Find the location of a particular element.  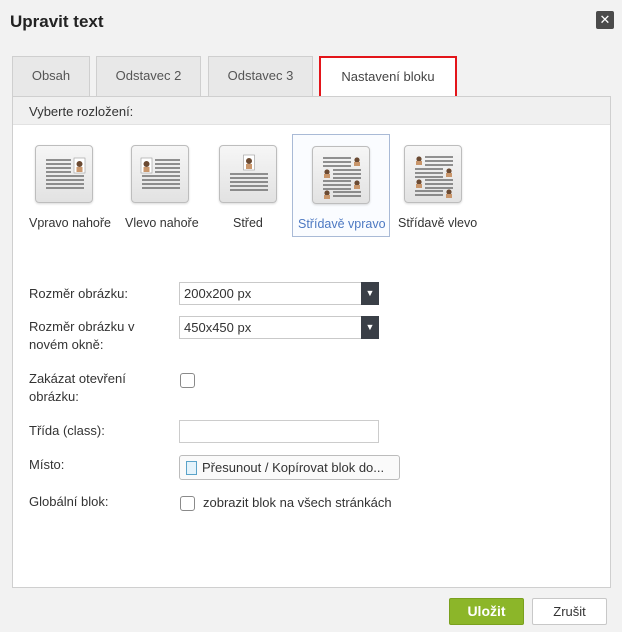

global-block-checkbox is located at coordinates (187, 503).